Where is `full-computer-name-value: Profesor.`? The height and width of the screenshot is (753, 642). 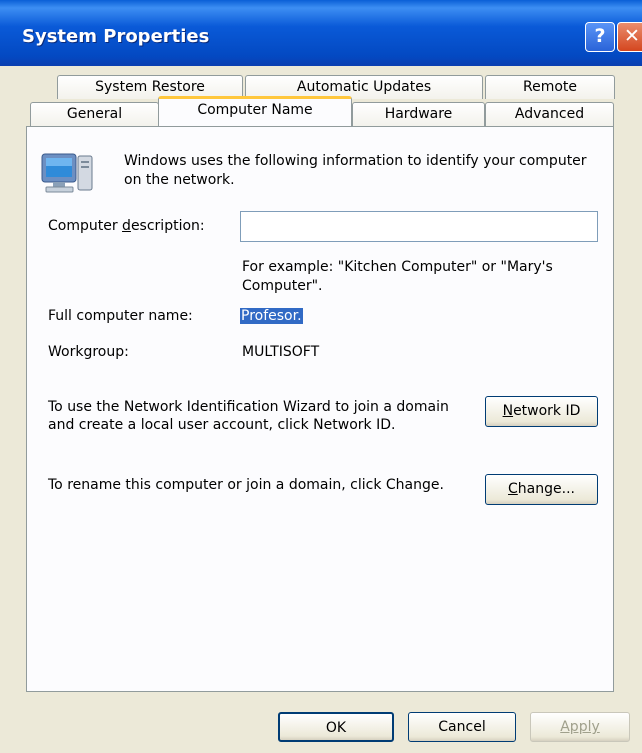
full-computer-name-value: Profesor. is located at coordinates (271, 316).